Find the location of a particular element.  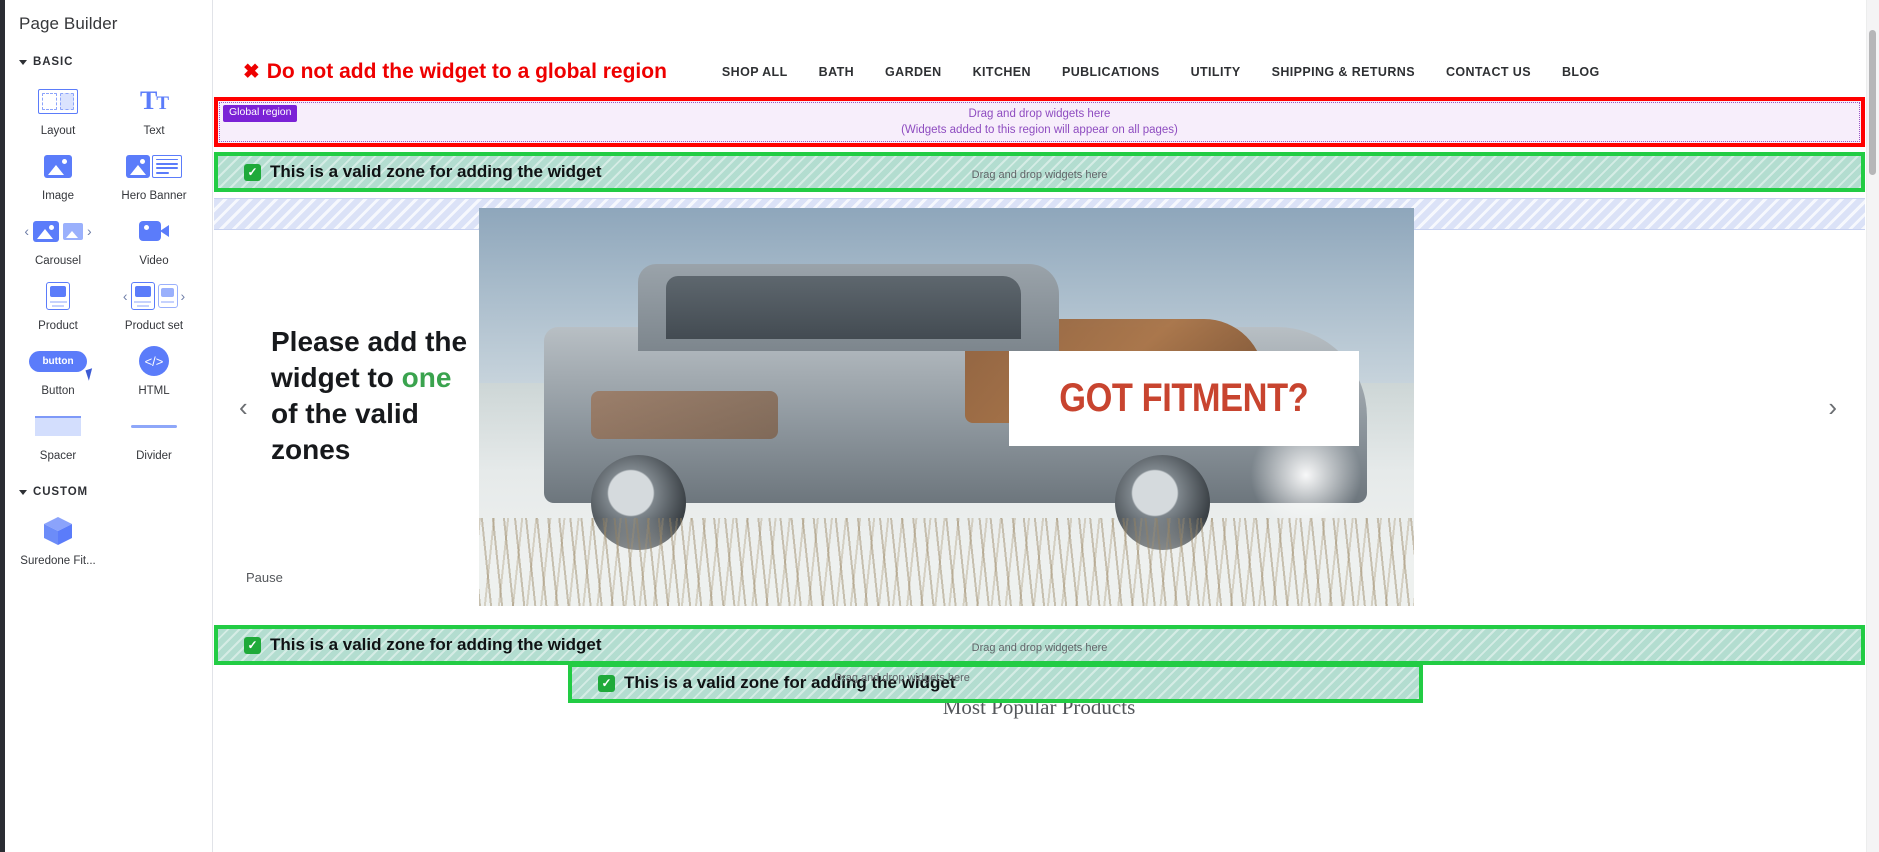

widget-label: Carousel is located at coordinates (58, 261).